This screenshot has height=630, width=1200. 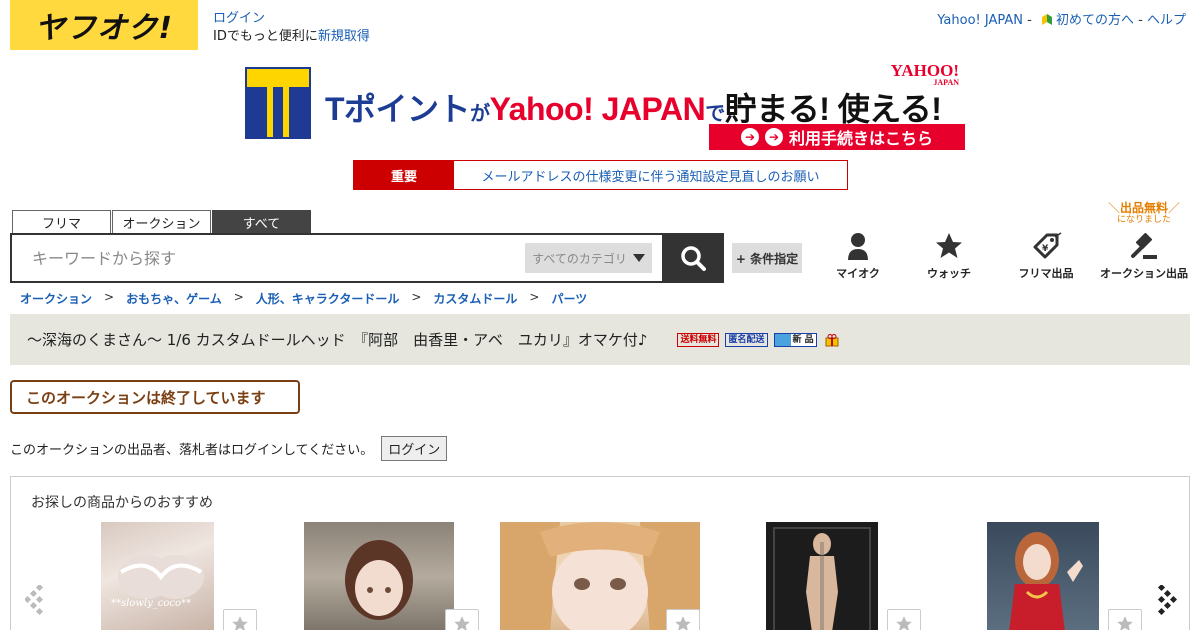 I want to click on auction-ended-notice: このオークションは終了しています, so click(x=155, y=397).